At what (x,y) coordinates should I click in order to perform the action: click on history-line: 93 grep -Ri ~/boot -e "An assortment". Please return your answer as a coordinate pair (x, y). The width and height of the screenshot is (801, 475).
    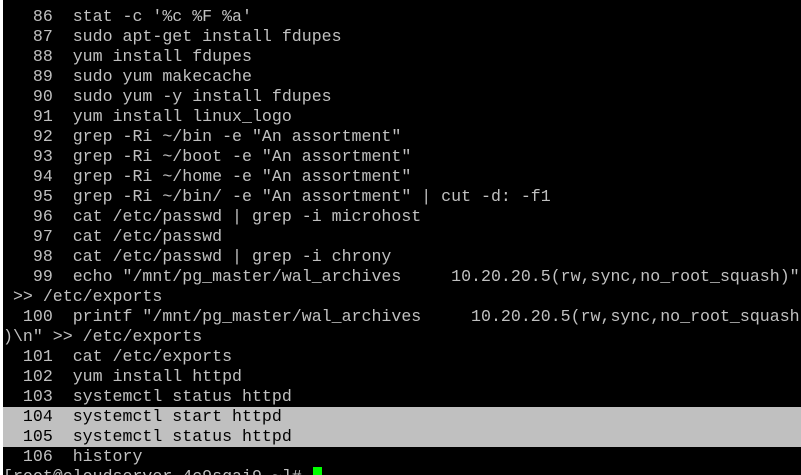
    Looking at the image, I should click on (402, 157).